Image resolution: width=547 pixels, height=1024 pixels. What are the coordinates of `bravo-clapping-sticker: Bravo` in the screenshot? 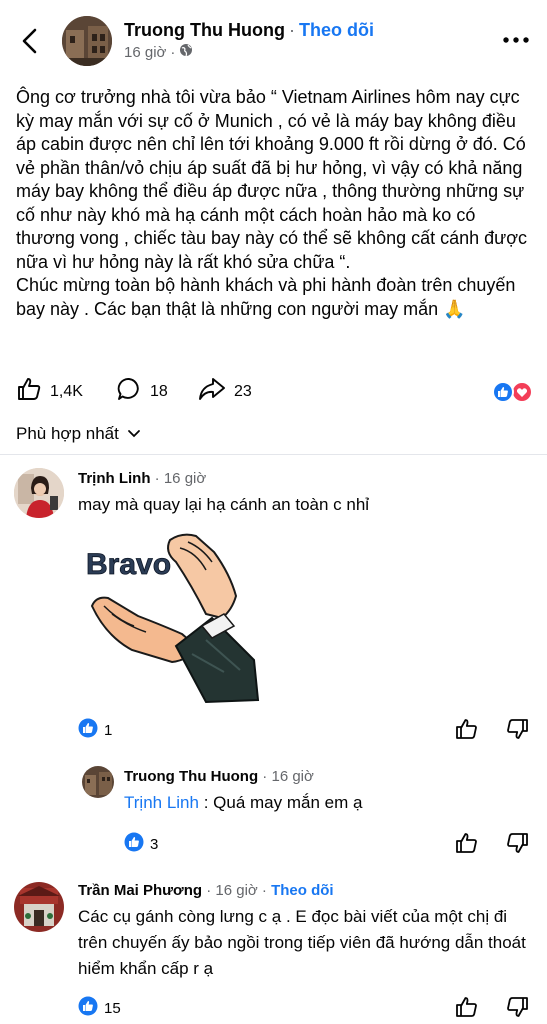 It's located at (172, 613).